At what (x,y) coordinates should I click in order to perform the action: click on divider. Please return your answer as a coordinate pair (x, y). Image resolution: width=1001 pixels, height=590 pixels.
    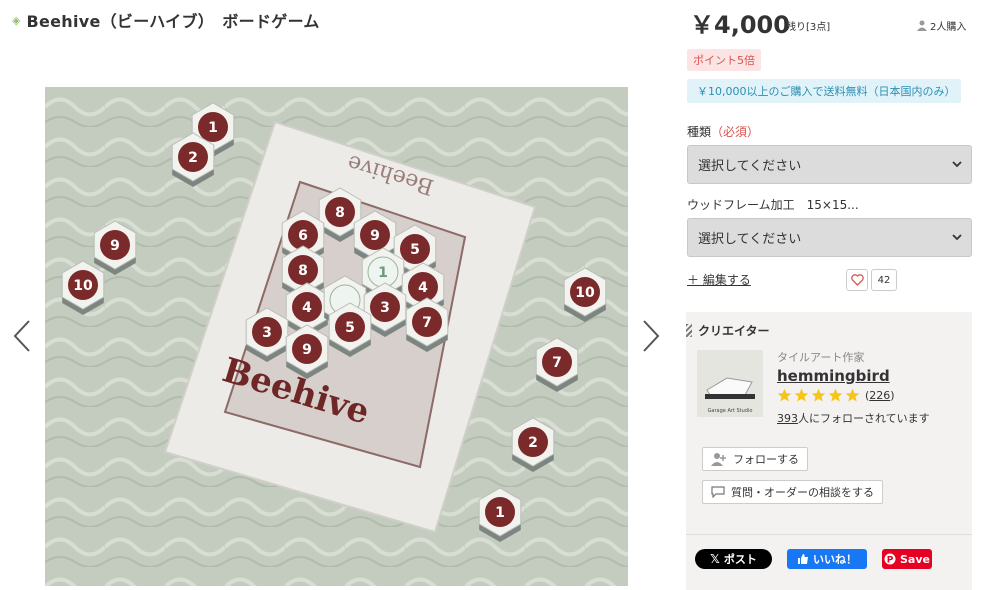
    Looking at the image, I should click on (829, 534).